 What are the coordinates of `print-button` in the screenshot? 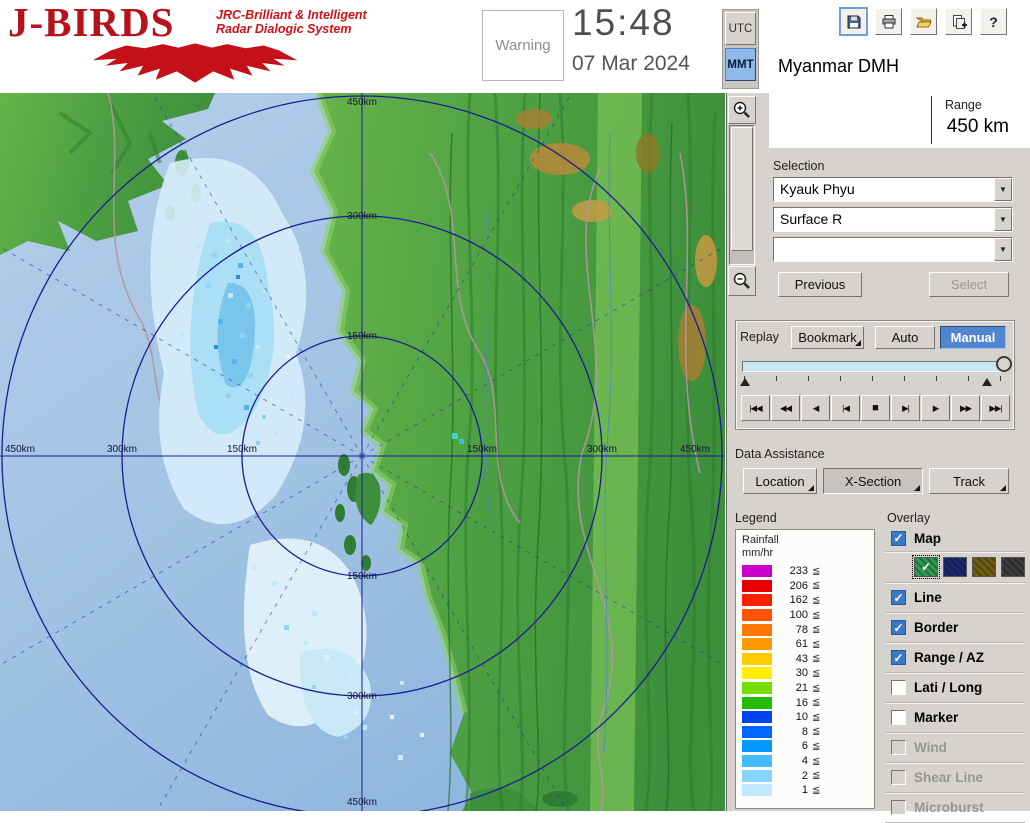 It's located at (888, 21).